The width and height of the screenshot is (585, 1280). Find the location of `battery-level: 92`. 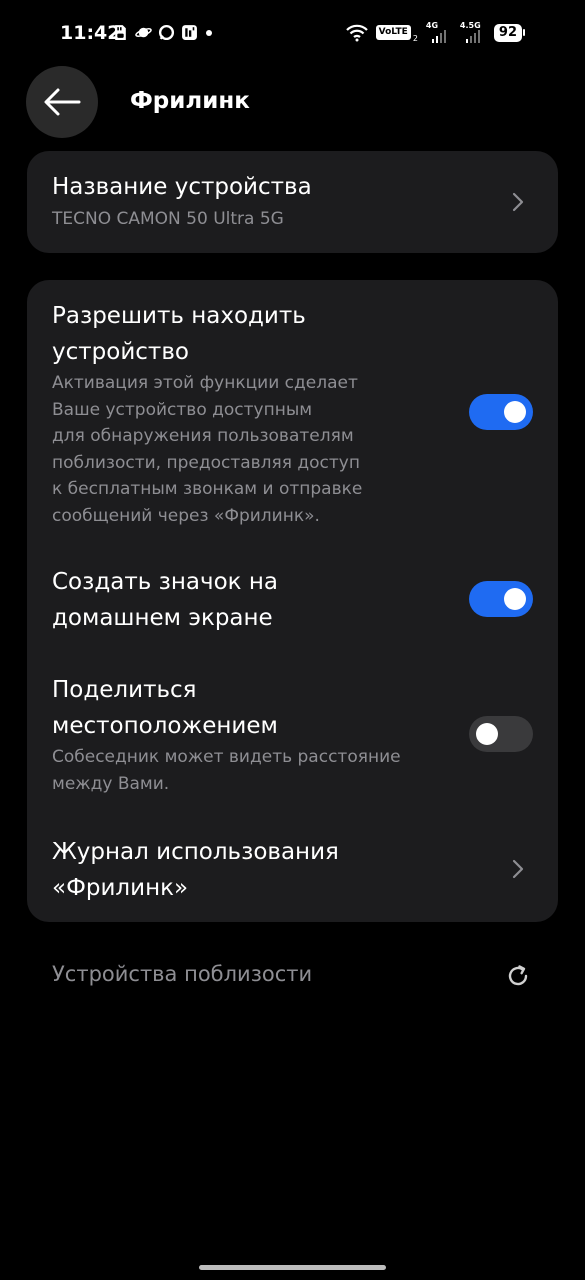

battery-level: 92 is located at coordinates (507, 32).